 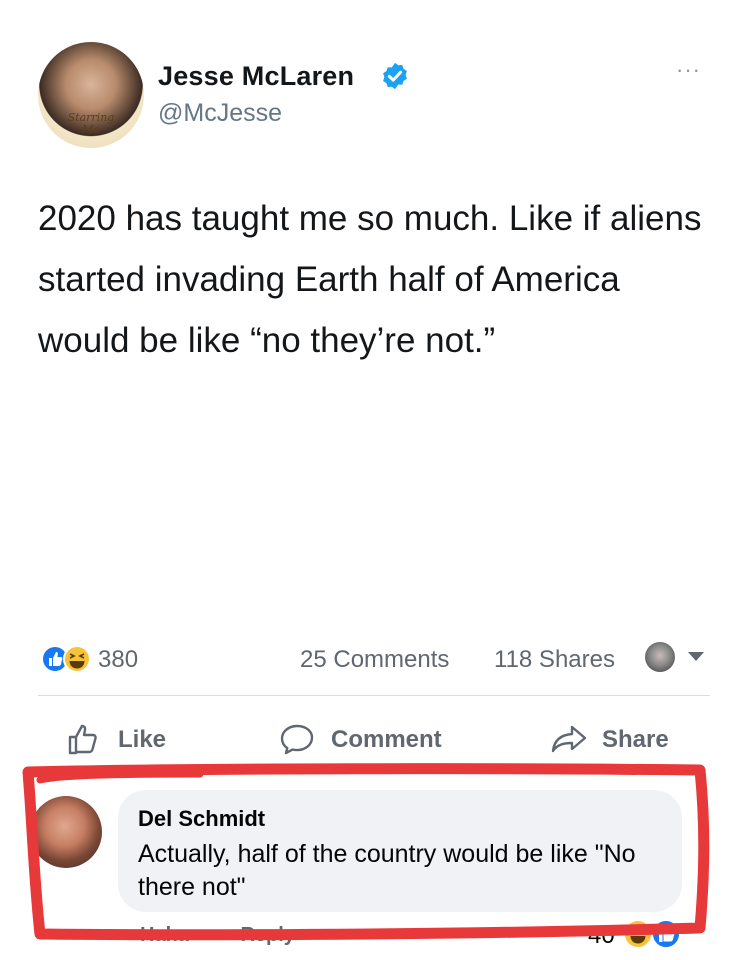 I want to click on share-label: Share, so click(x=635, y=739).